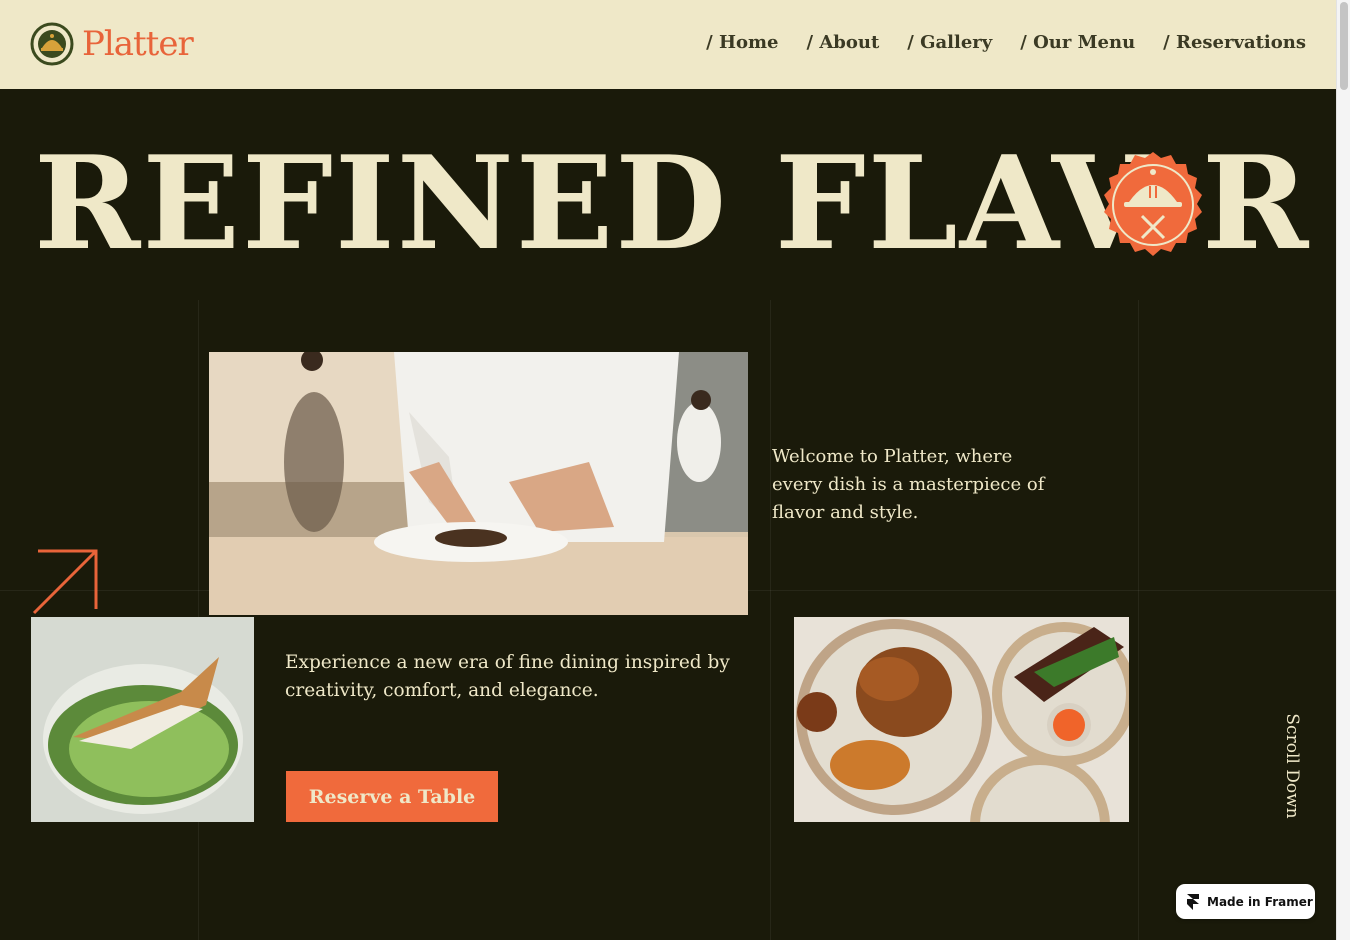 The width and height of the screenshot is (1350, 940). I want to click on framer-icon, so click(1193, 901).